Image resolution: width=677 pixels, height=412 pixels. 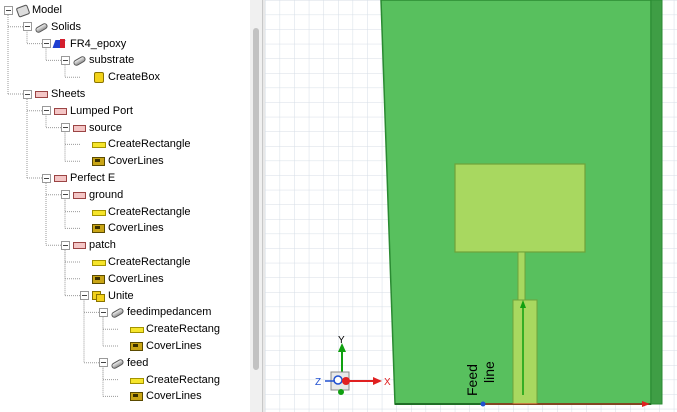 I want to click on tree-node-label: FR4_epoxy, so click(x=98, y=43).